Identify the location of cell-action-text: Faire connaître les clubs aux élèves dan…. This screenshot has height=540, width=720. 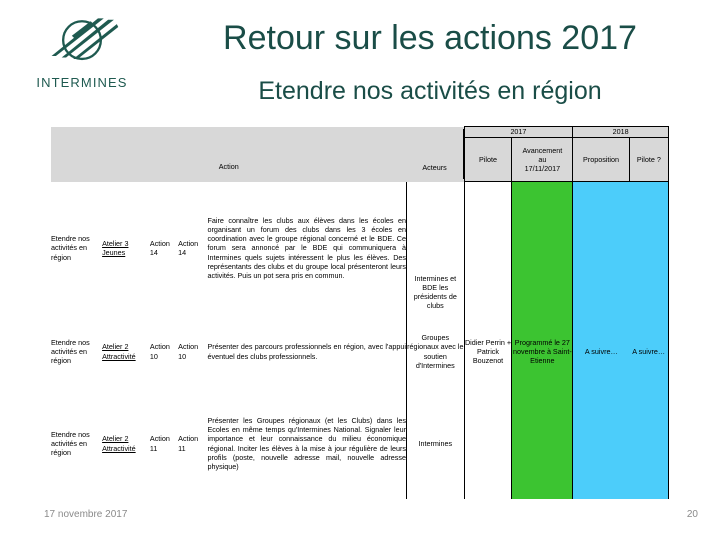
(306, 248).